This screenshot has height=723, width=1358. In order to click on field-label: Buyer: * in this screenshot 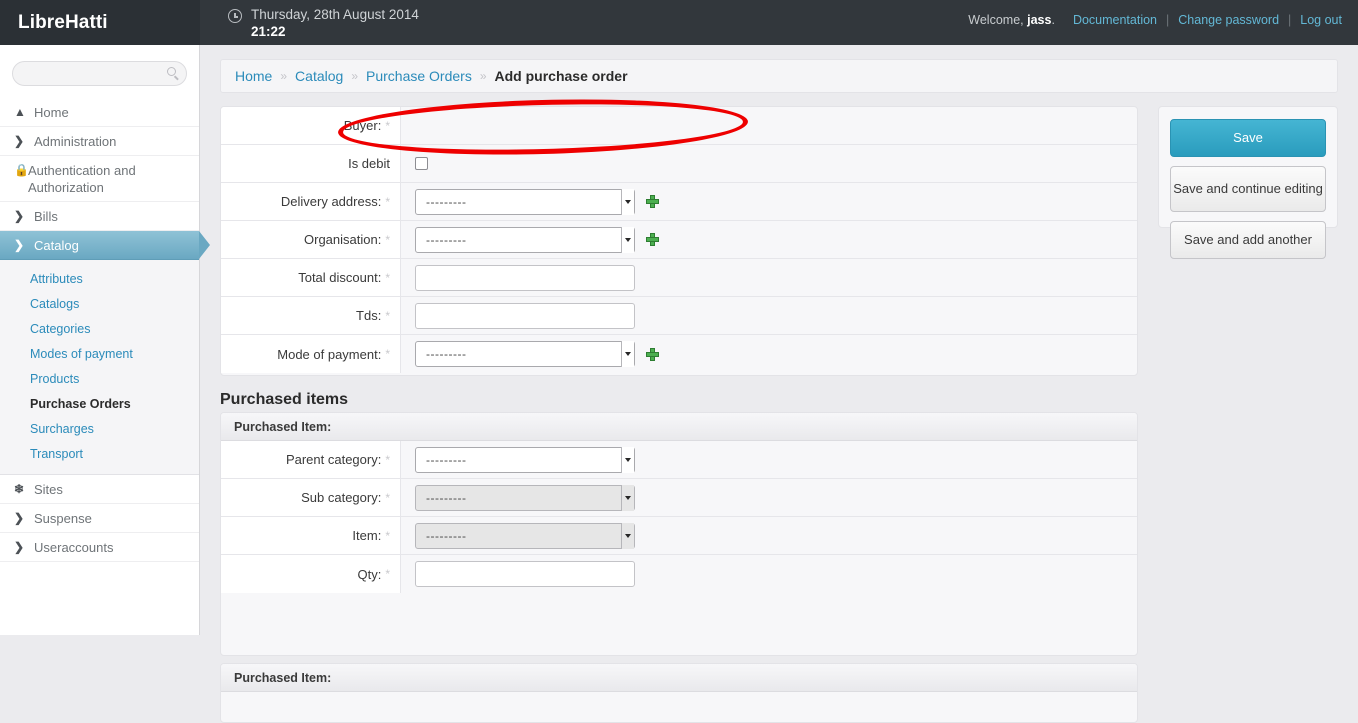, I will do `click(311, 125)`.